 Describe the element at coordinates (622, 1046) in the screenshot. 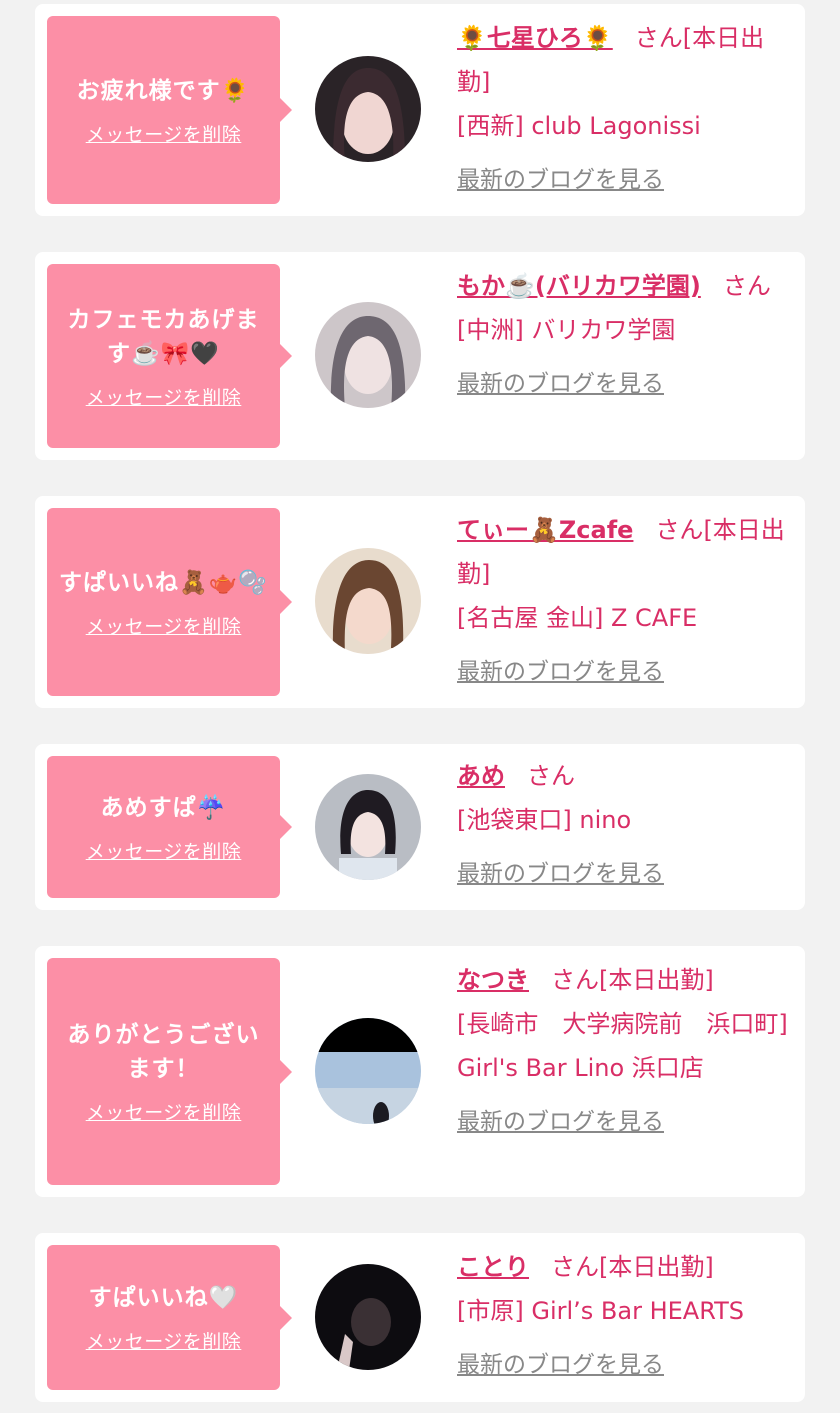

I see `shop-name: [長崎市 大学病院前 浜口町] Girl's Bar Lino 浜口店` at that location.